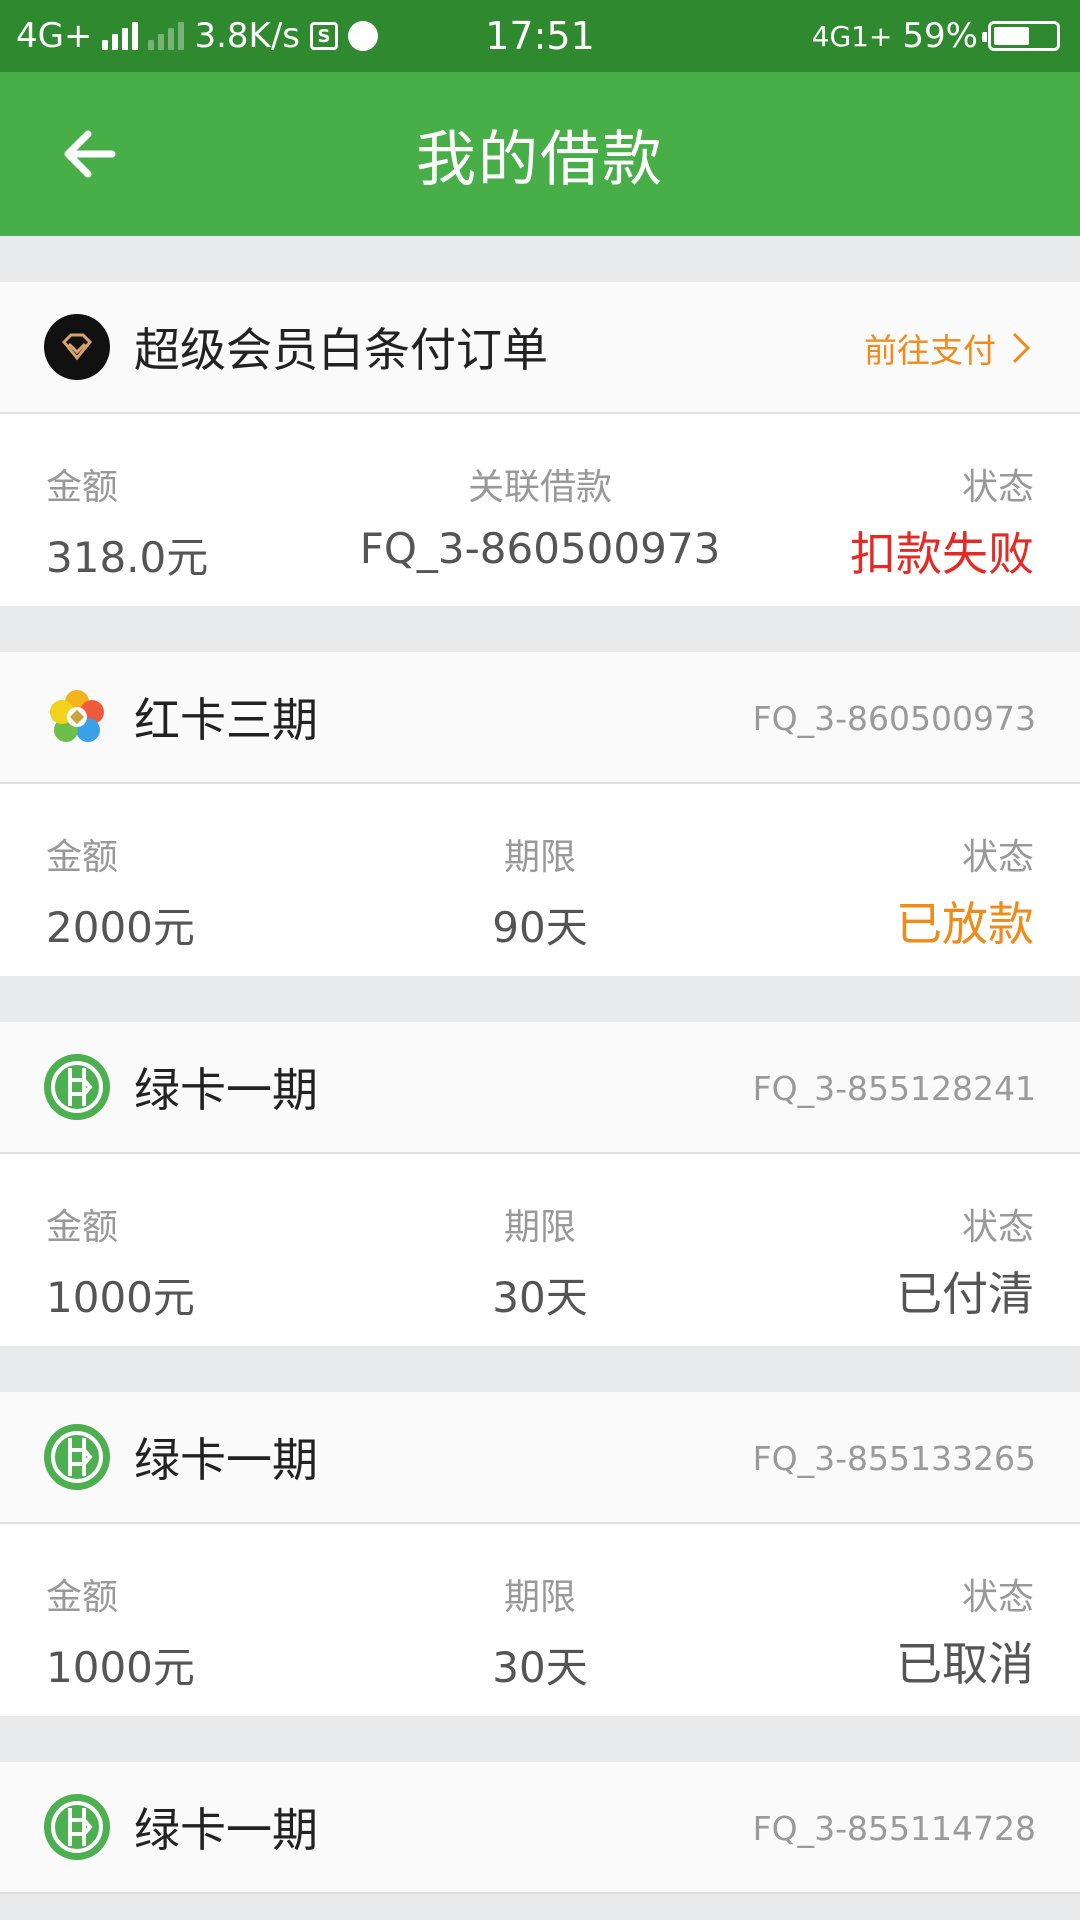  I want to click on loan-id: FQ_3-855133265, so click(894, 1458).